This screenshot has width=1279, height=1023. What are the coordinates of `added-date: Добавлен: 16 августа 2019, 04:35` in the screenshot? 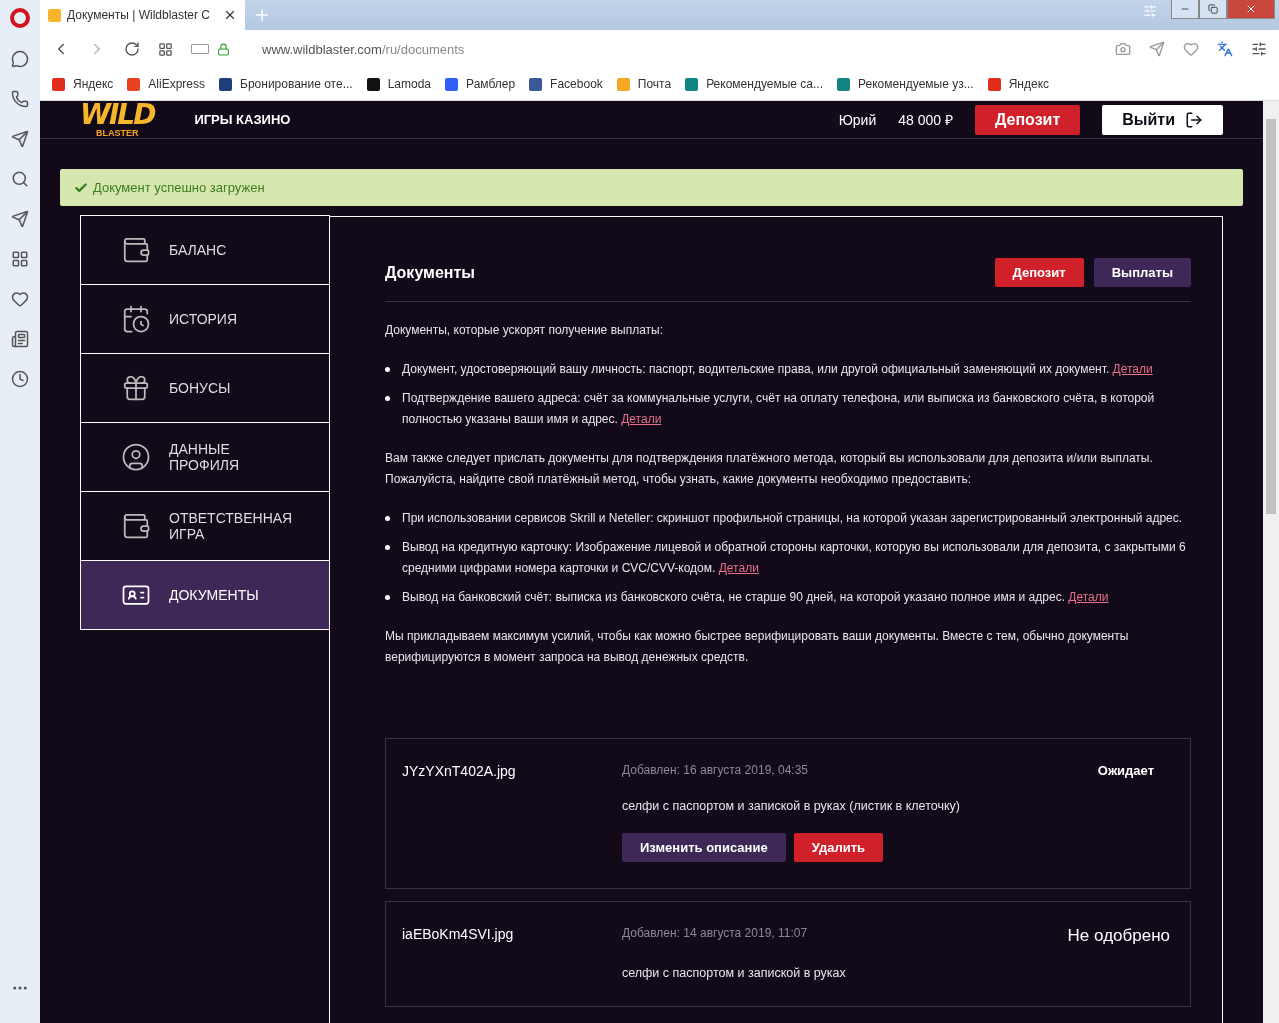 It's located at (715, 771).